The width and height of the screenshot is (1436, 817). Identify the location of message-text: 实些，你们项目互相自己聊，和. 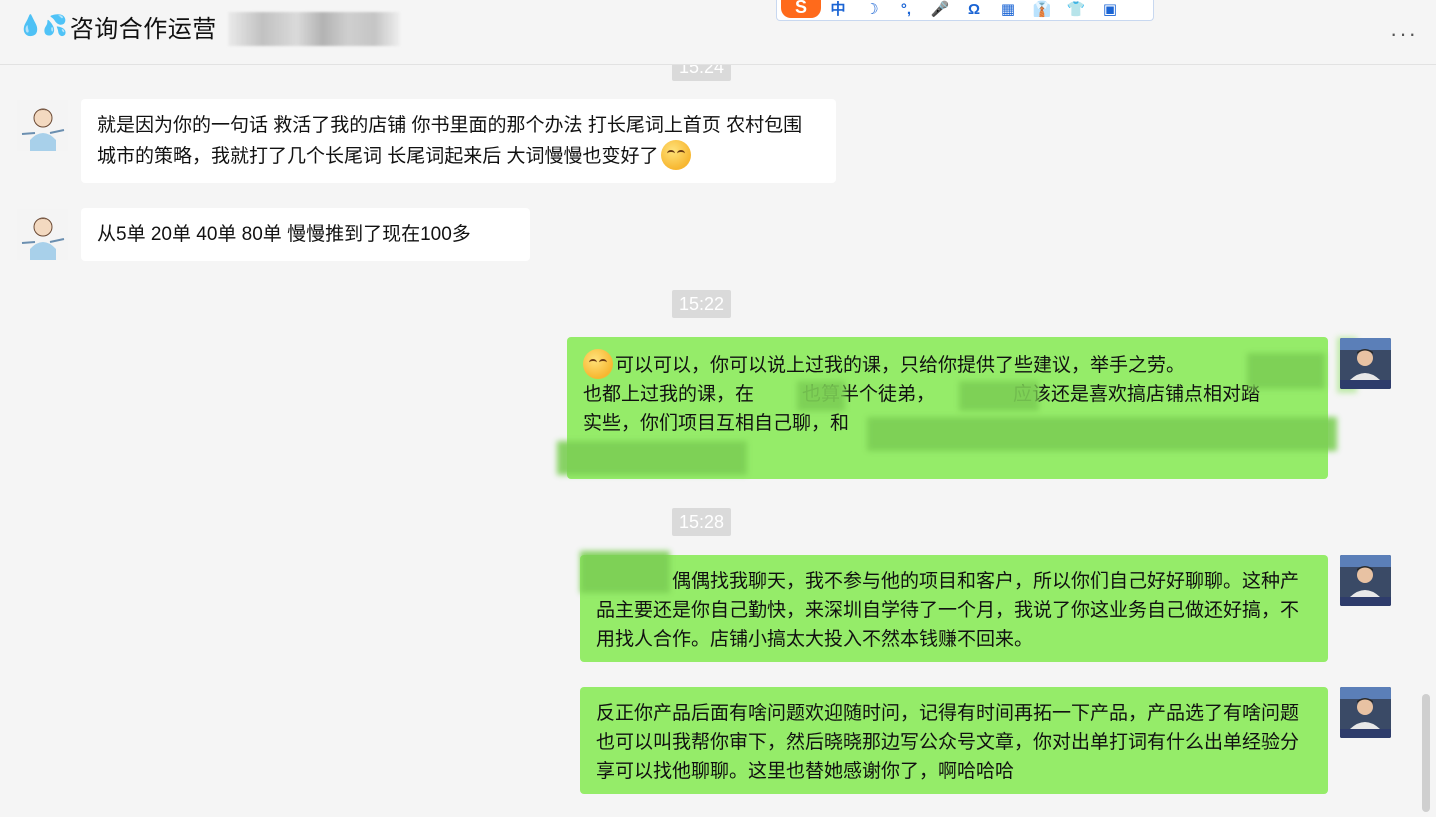
(716, 423).